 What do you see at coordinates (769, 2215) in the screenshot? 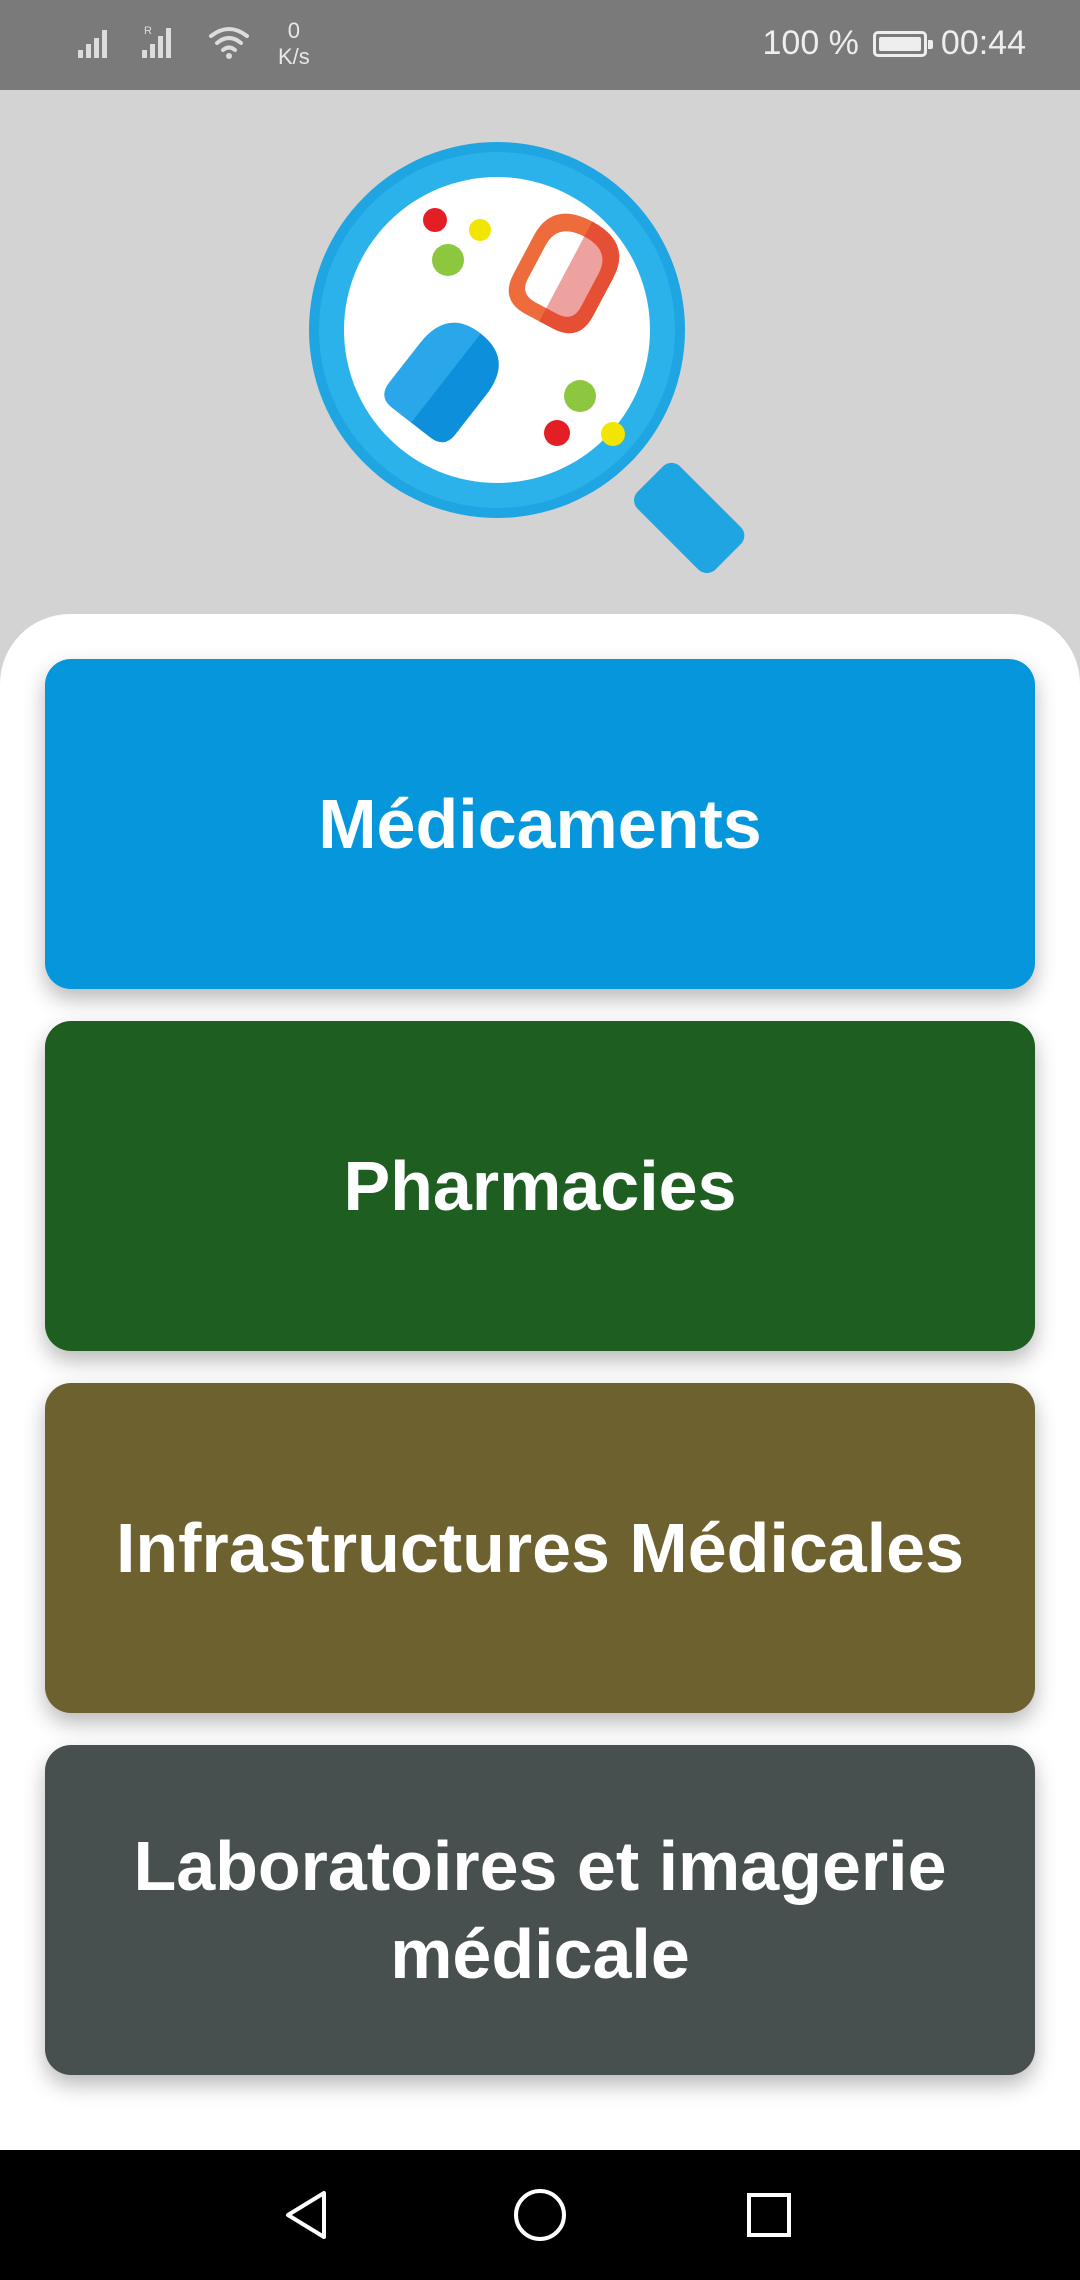
I see `recents-icon` at bounding box center [769, 2215].